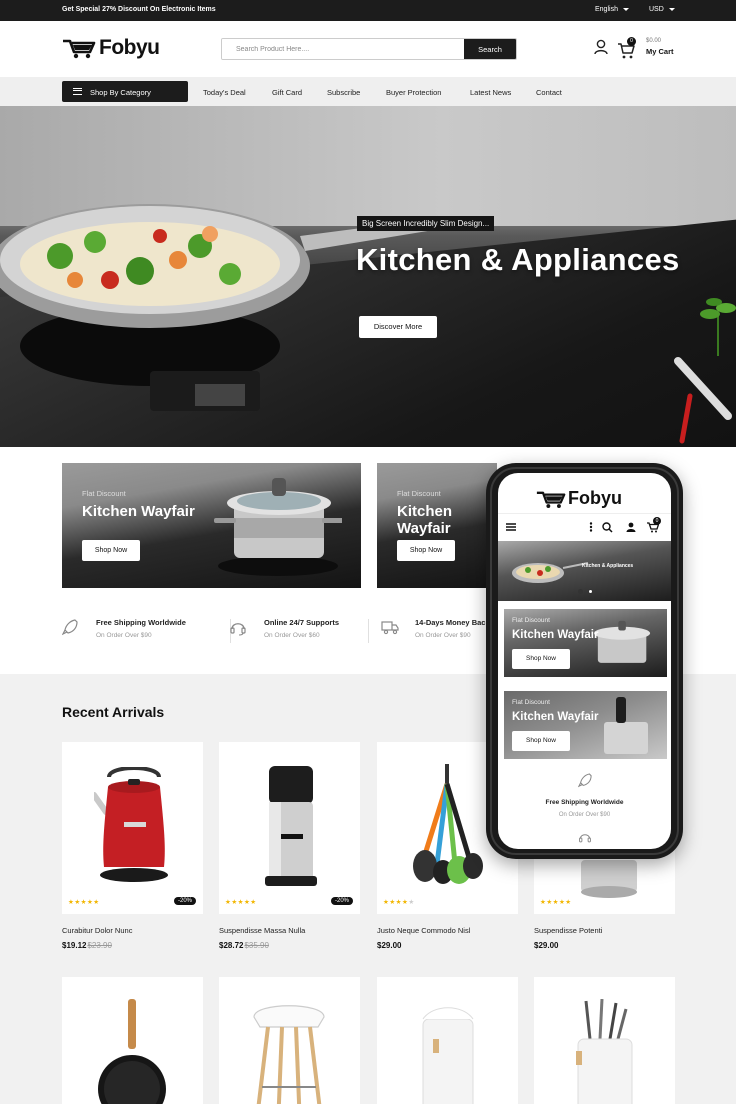  I want to click on plant-image, so click(718, 327).